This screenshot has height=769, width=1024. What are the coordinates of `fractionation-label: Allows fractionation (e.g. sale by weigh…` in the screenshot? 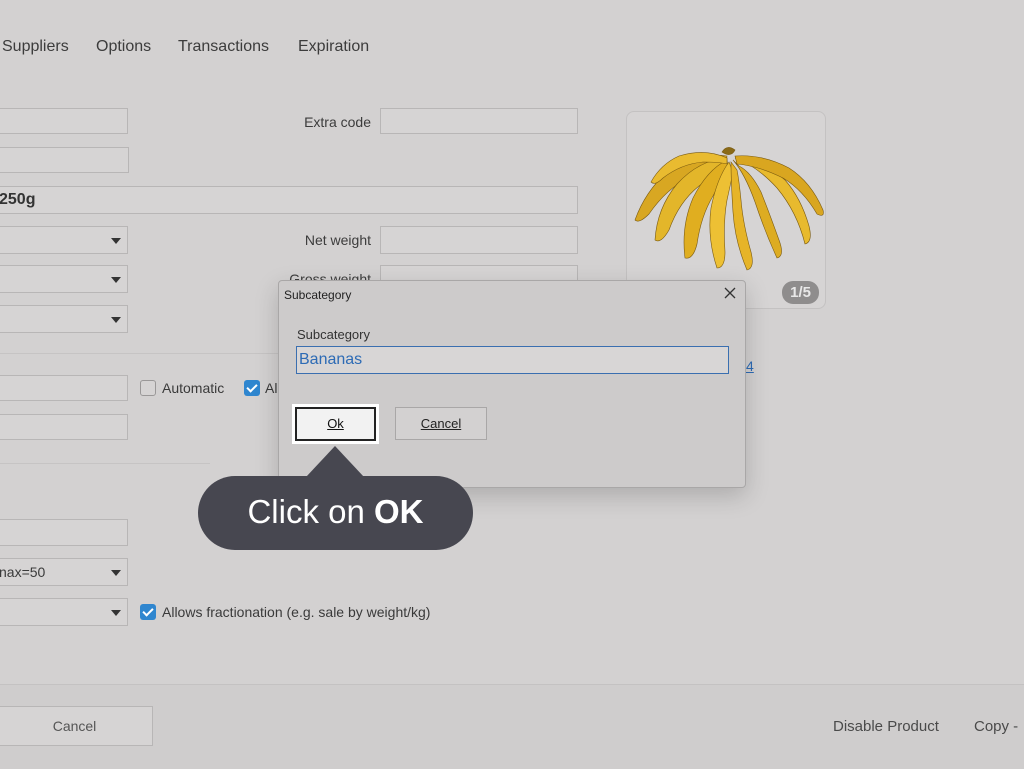 It's located at (296, 612).